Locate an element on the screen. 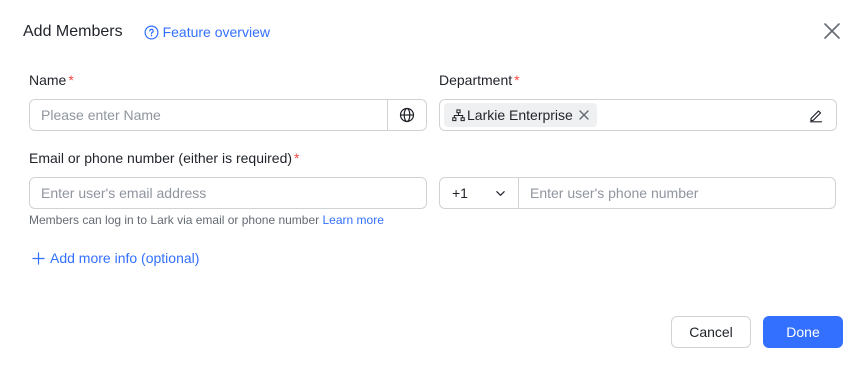 The height and width of the screenshot is (366, 857). feature-overview-link: Feature overview is located at coordinates (207, 32).